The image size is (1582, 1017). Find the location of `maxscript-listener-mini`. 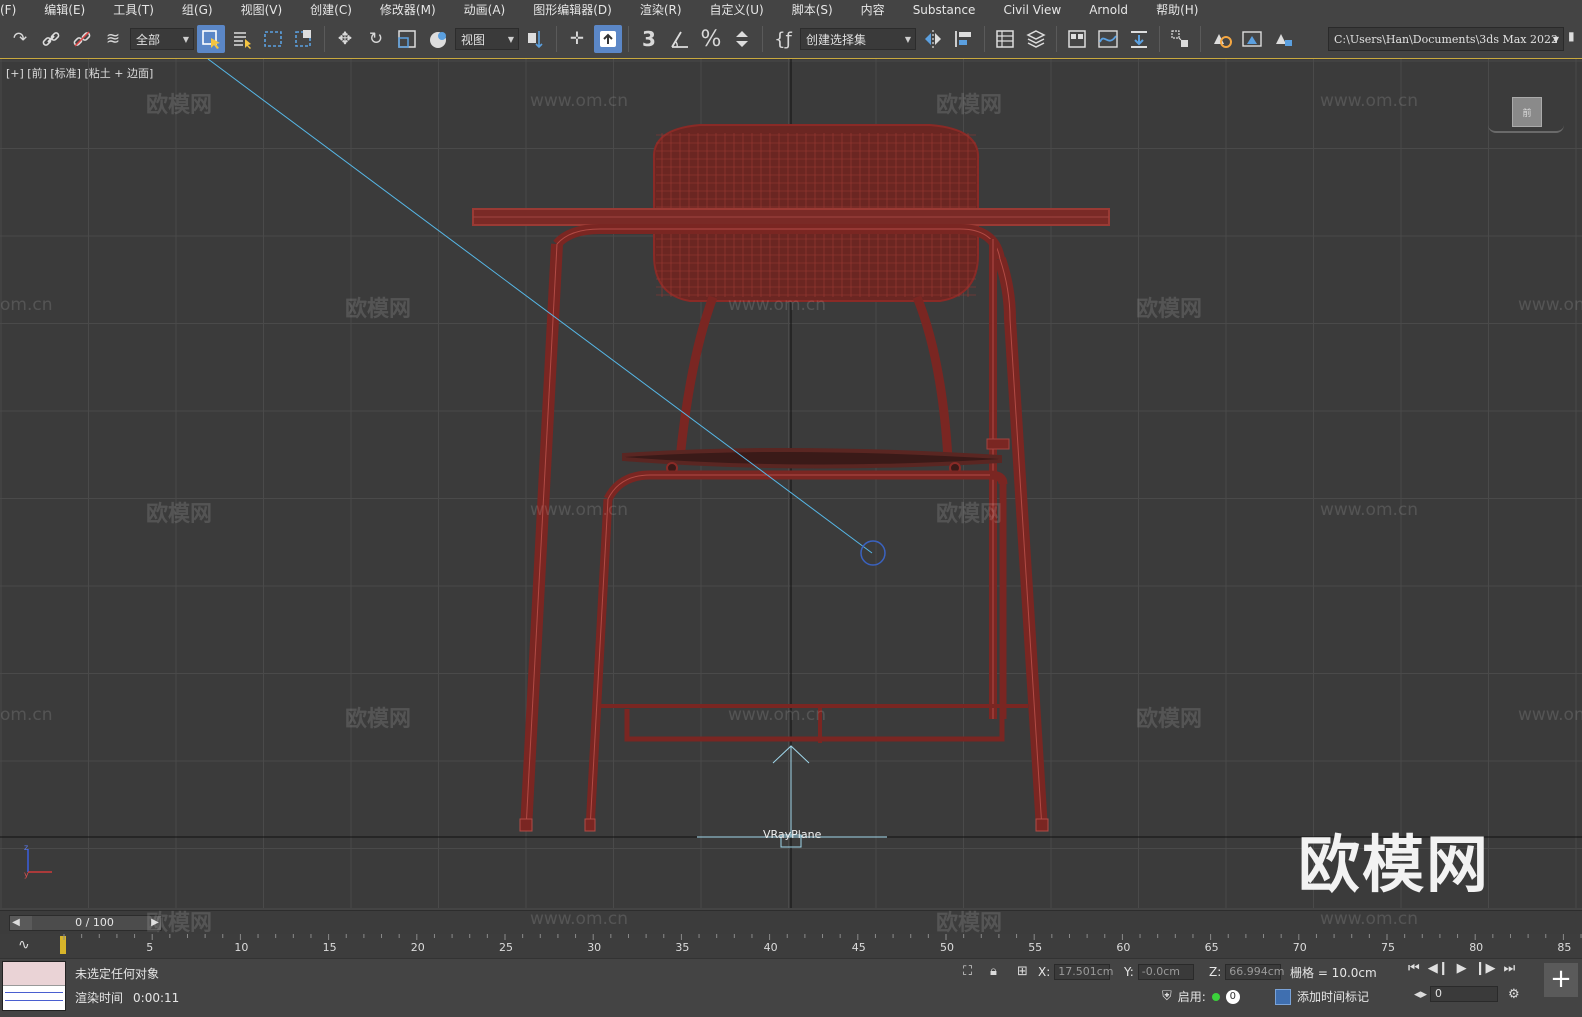

maxscript-listener-mini is located at coordinates (34, 986).